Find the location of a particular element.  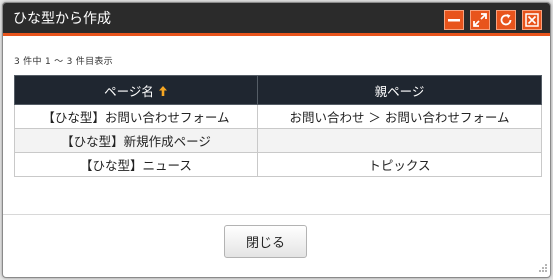

dialog-title: ひな型から作成 is located at coordinates (62, 19).